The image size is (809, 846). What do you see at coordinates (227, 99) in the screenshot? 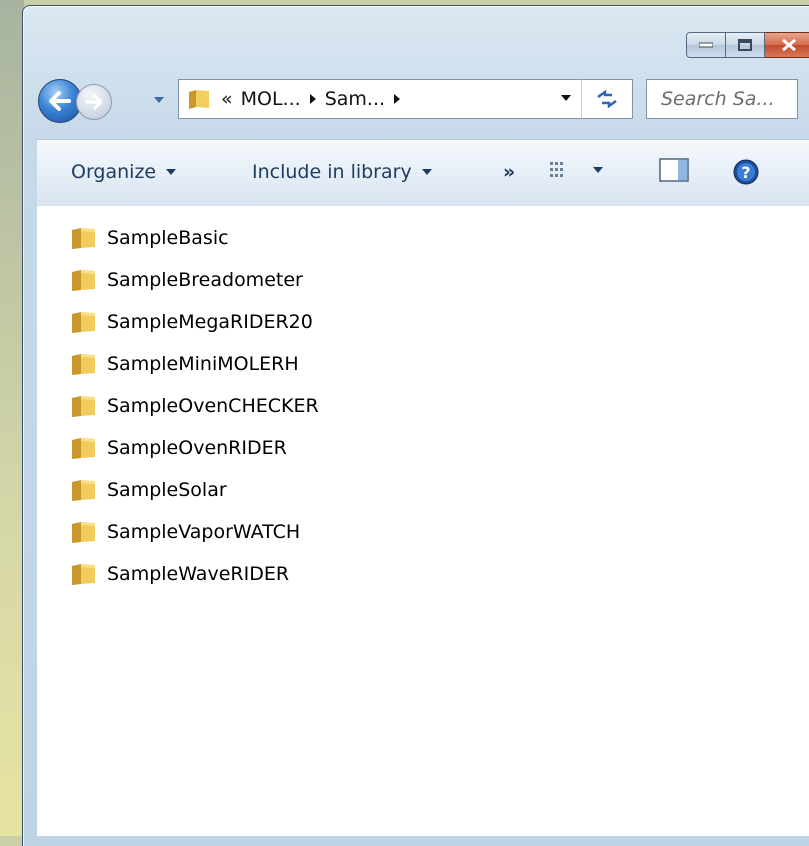
I see `breadcrumb-overflow: «` at bounding box center [227, 99].